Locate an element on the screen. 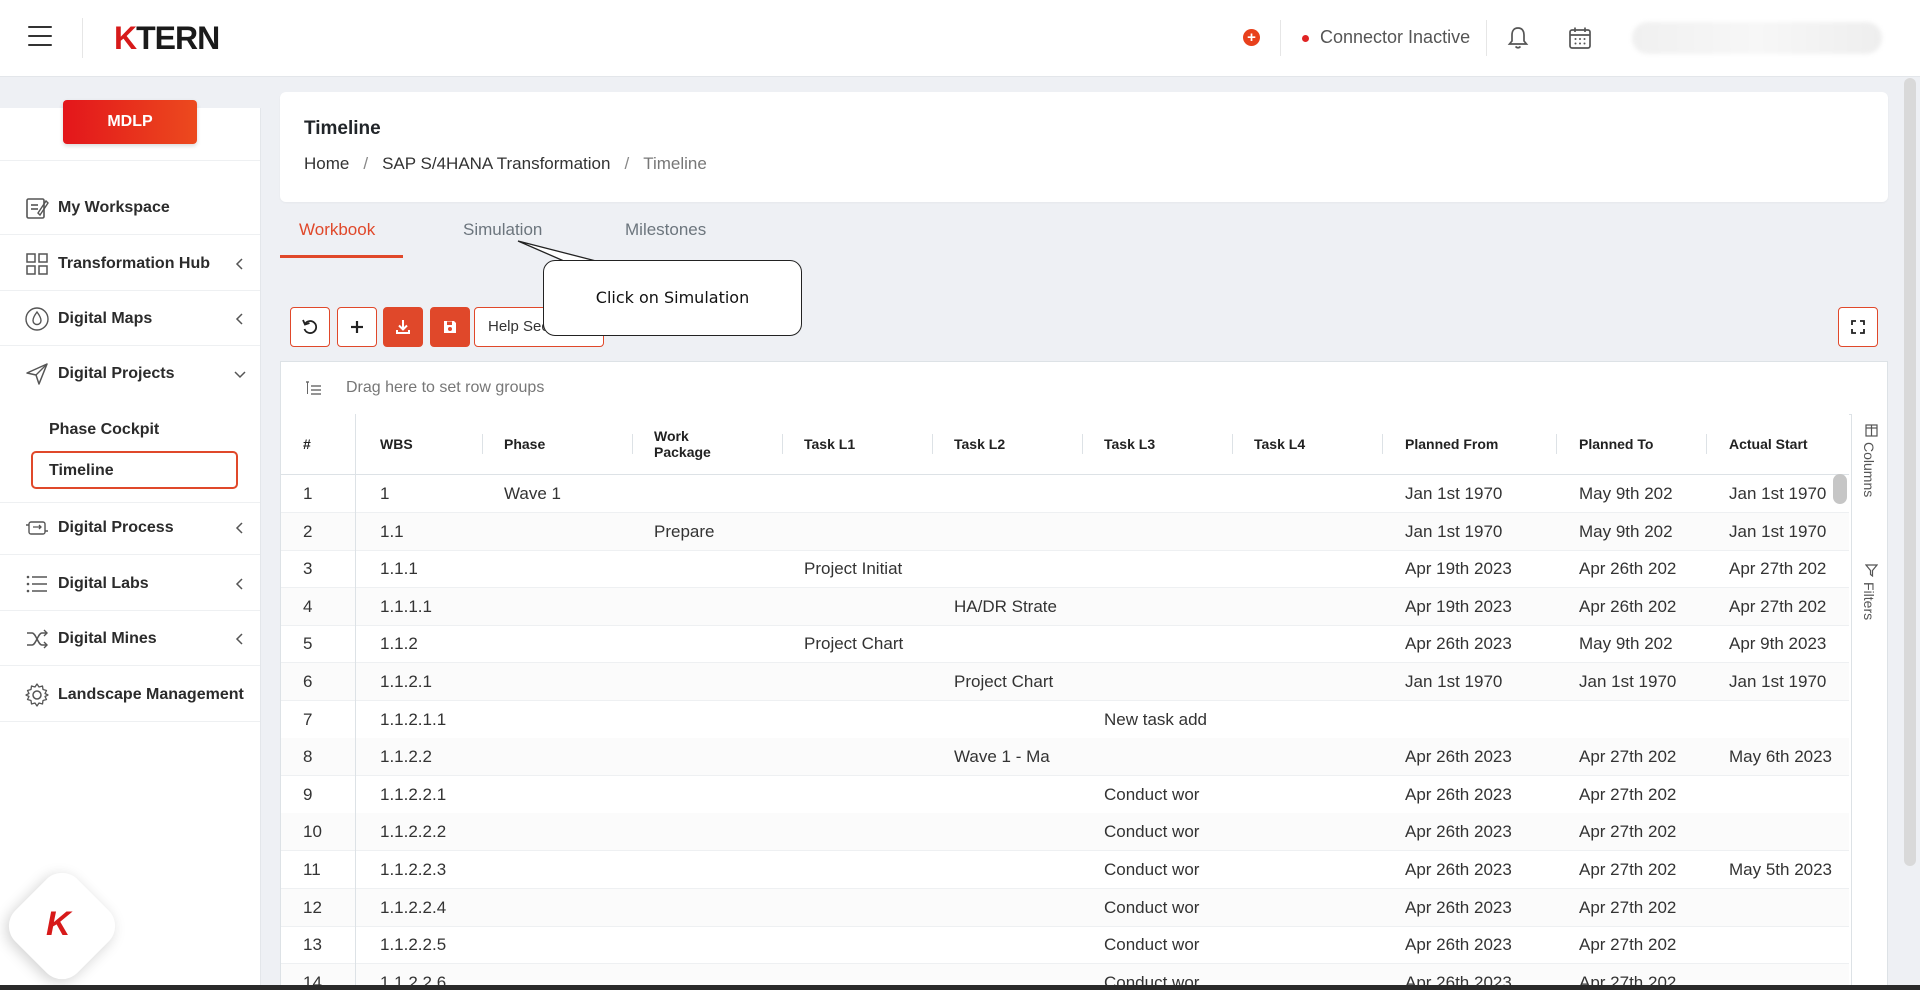 The image size is (1920, 990). sidebar-subitem-timeline: Timeline is located at coordinates (81, 471).